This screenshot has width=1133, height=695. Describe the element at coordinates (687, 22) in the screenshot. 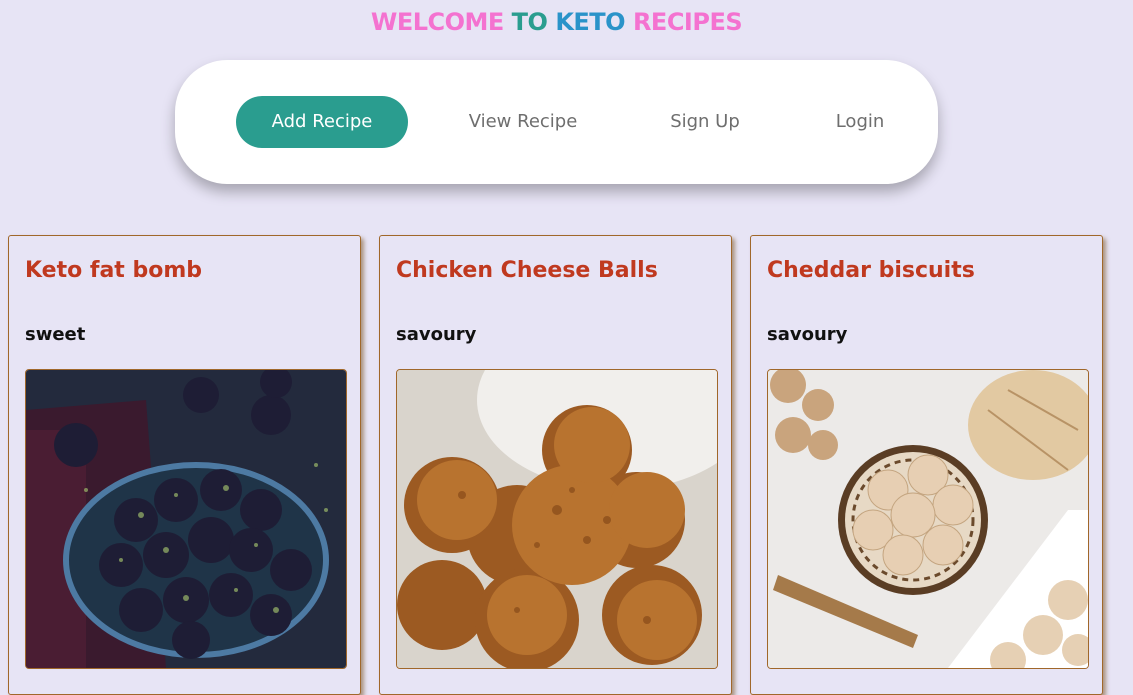

I see `heading-word-recipes: RECIPES` at that location.